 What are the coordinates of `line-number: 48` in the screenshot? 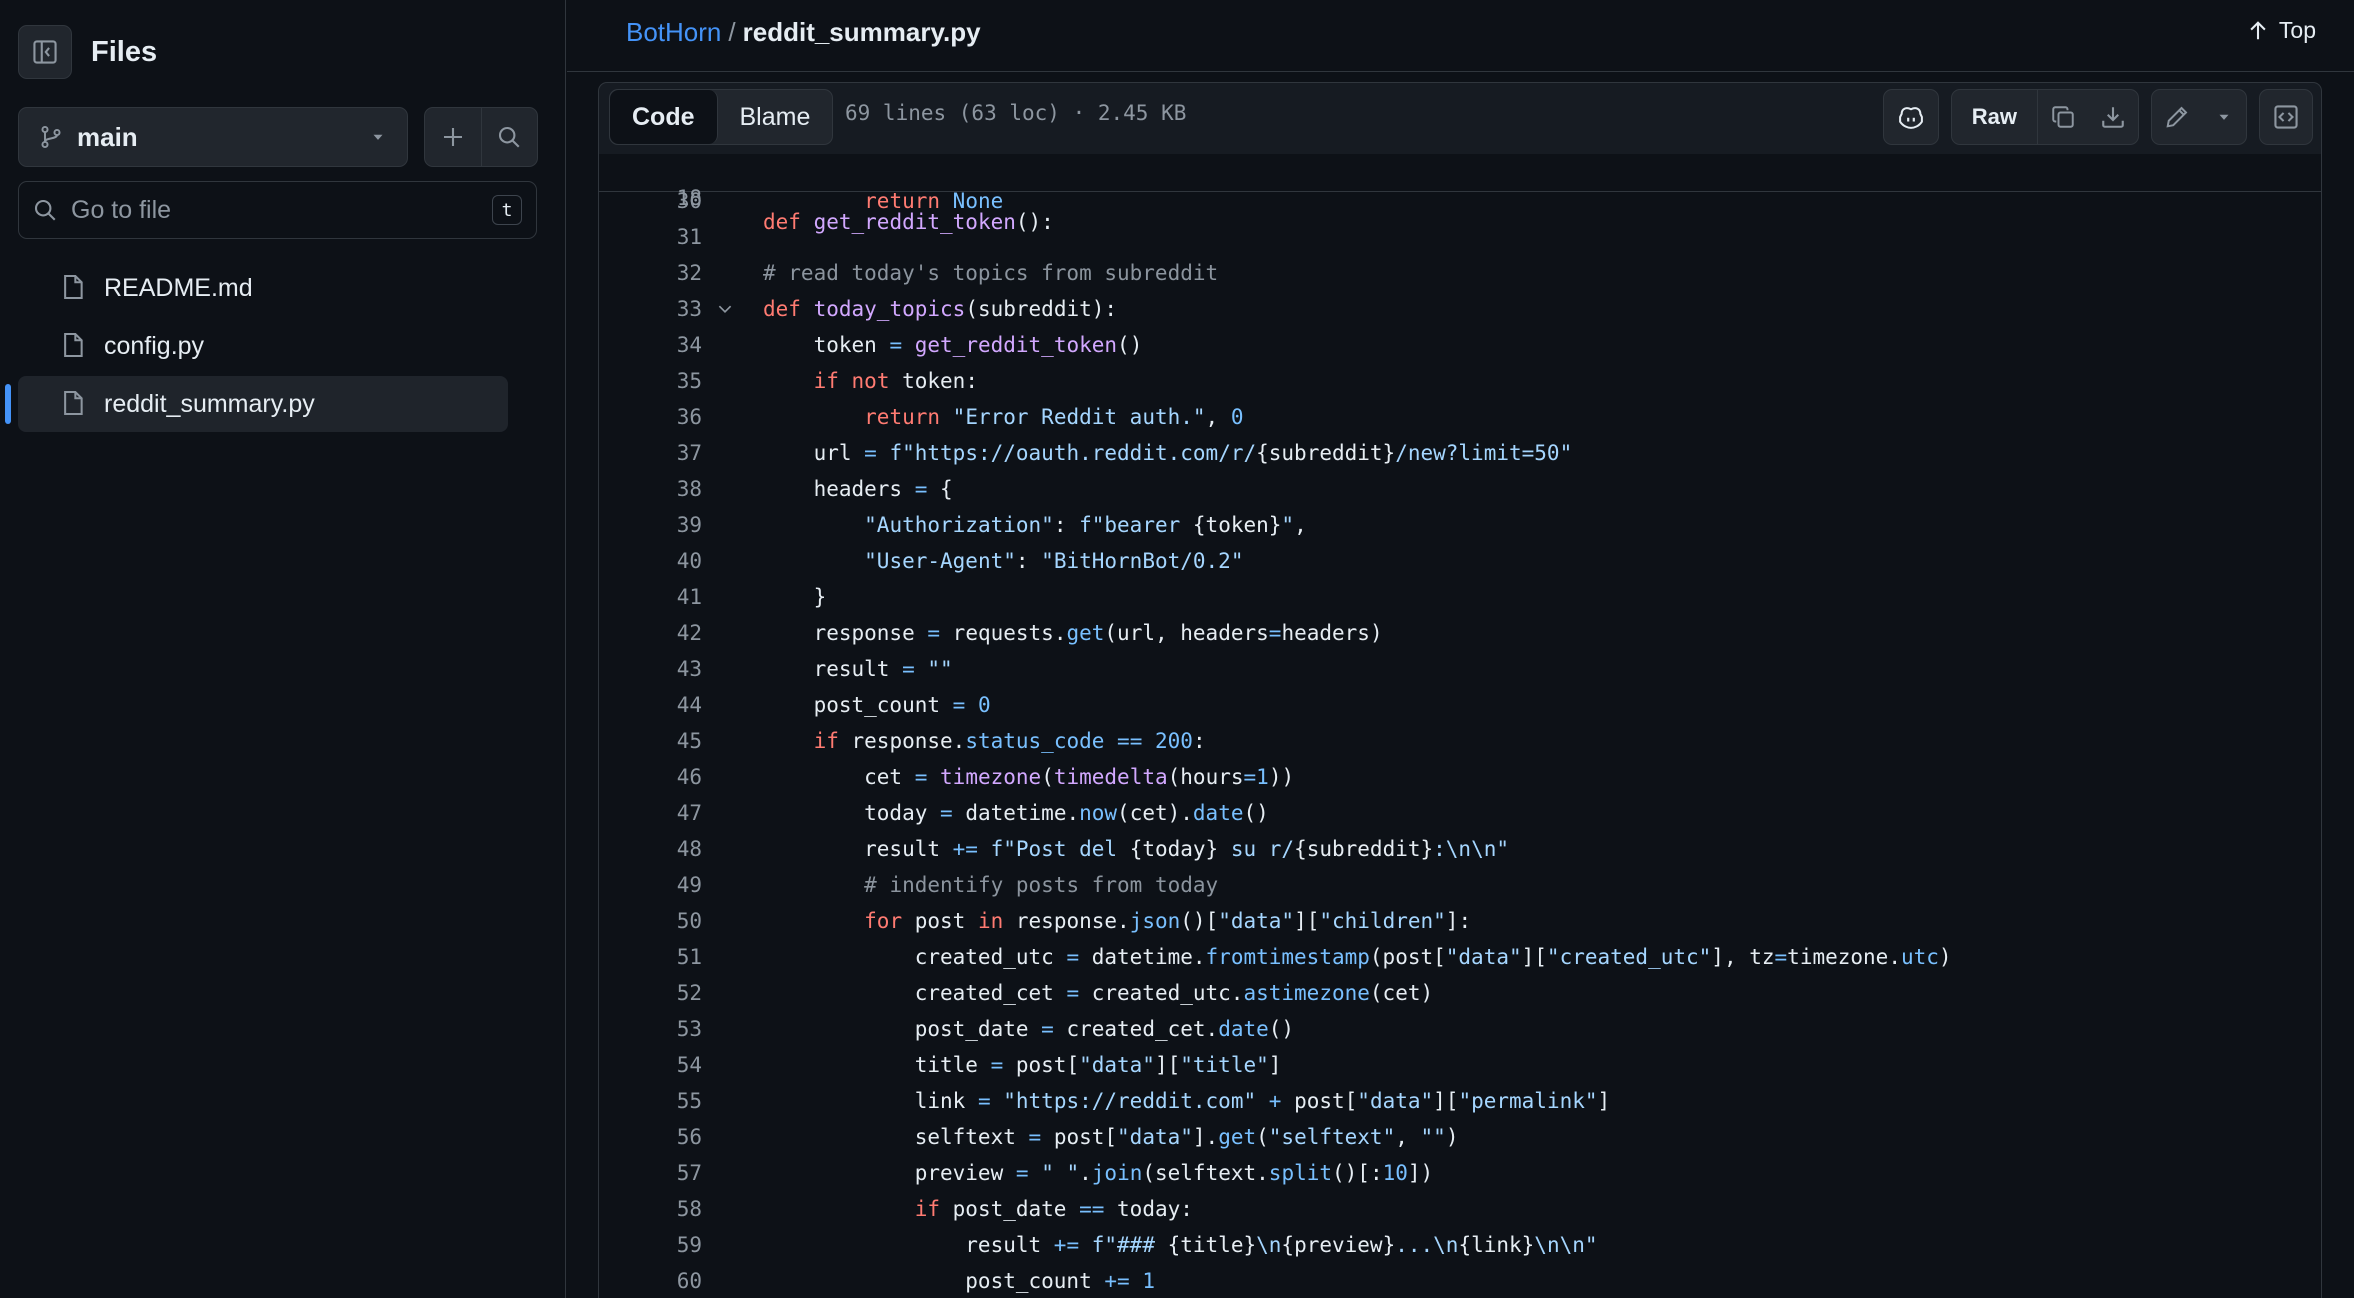 It's located at (650, 849).